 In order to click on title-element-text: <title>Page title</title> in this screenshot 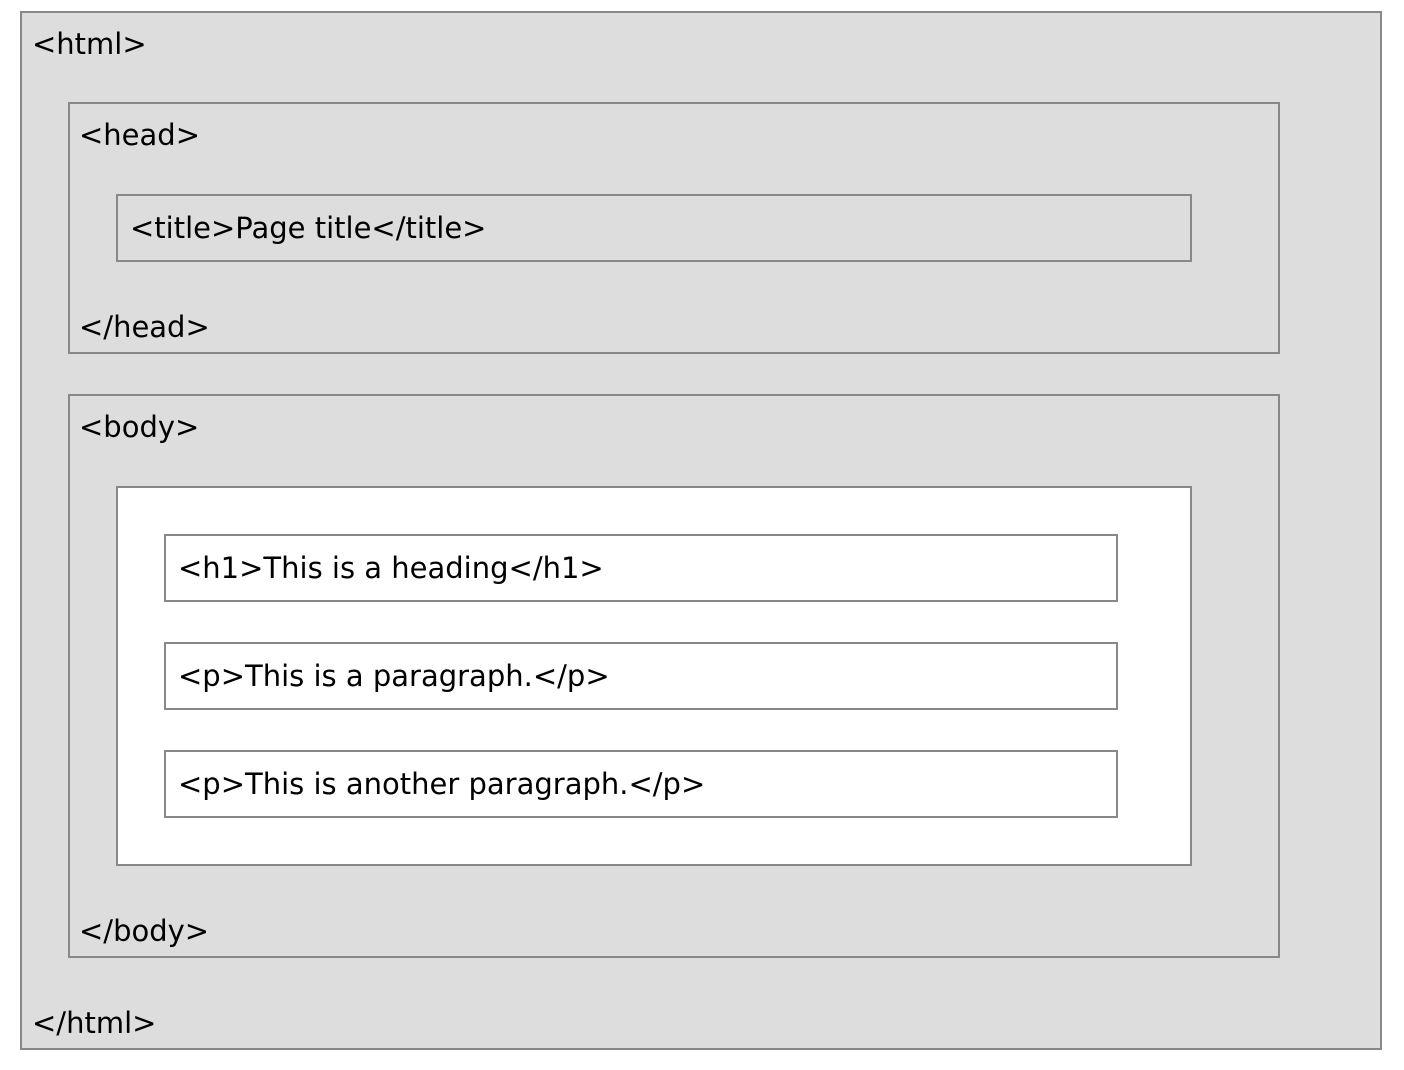, I will do `click(308, 228)`.